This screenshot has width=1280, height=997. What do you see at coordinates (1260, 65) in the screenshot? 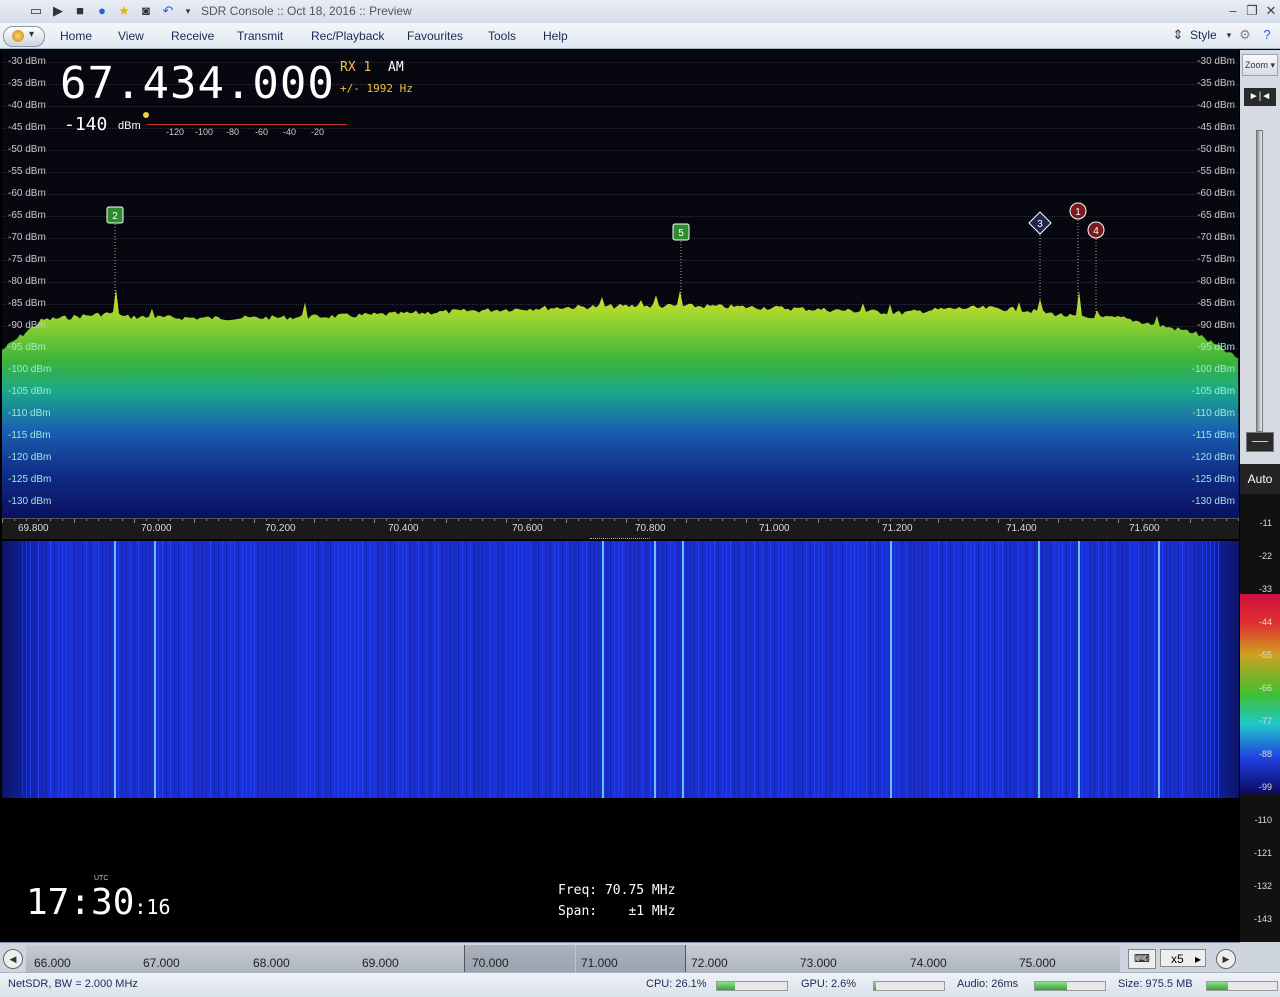
I see `zoom-button: Zoom ▾` at bounding box center [1260, 65].